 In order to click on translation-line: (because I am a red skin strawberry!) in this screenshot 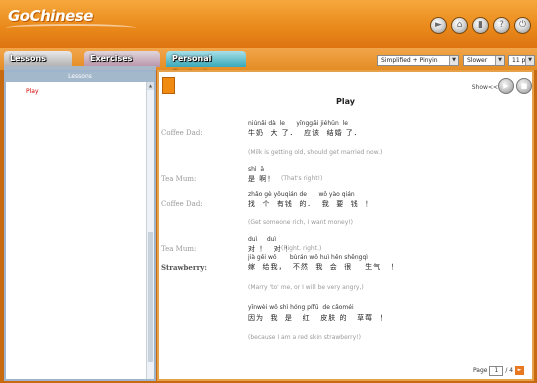, I will do `click(304, 337)`.